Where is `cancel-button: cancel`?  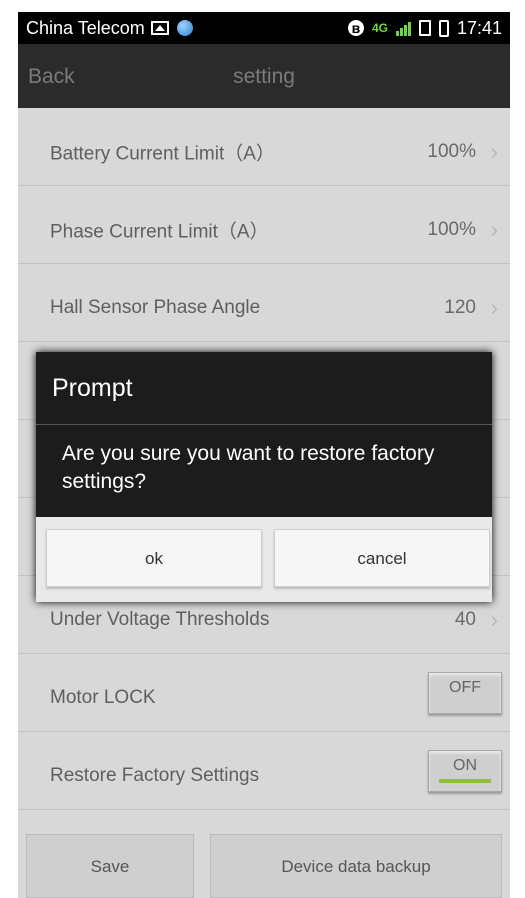 cancel-button: cancel is located at coordinates (382, 558).